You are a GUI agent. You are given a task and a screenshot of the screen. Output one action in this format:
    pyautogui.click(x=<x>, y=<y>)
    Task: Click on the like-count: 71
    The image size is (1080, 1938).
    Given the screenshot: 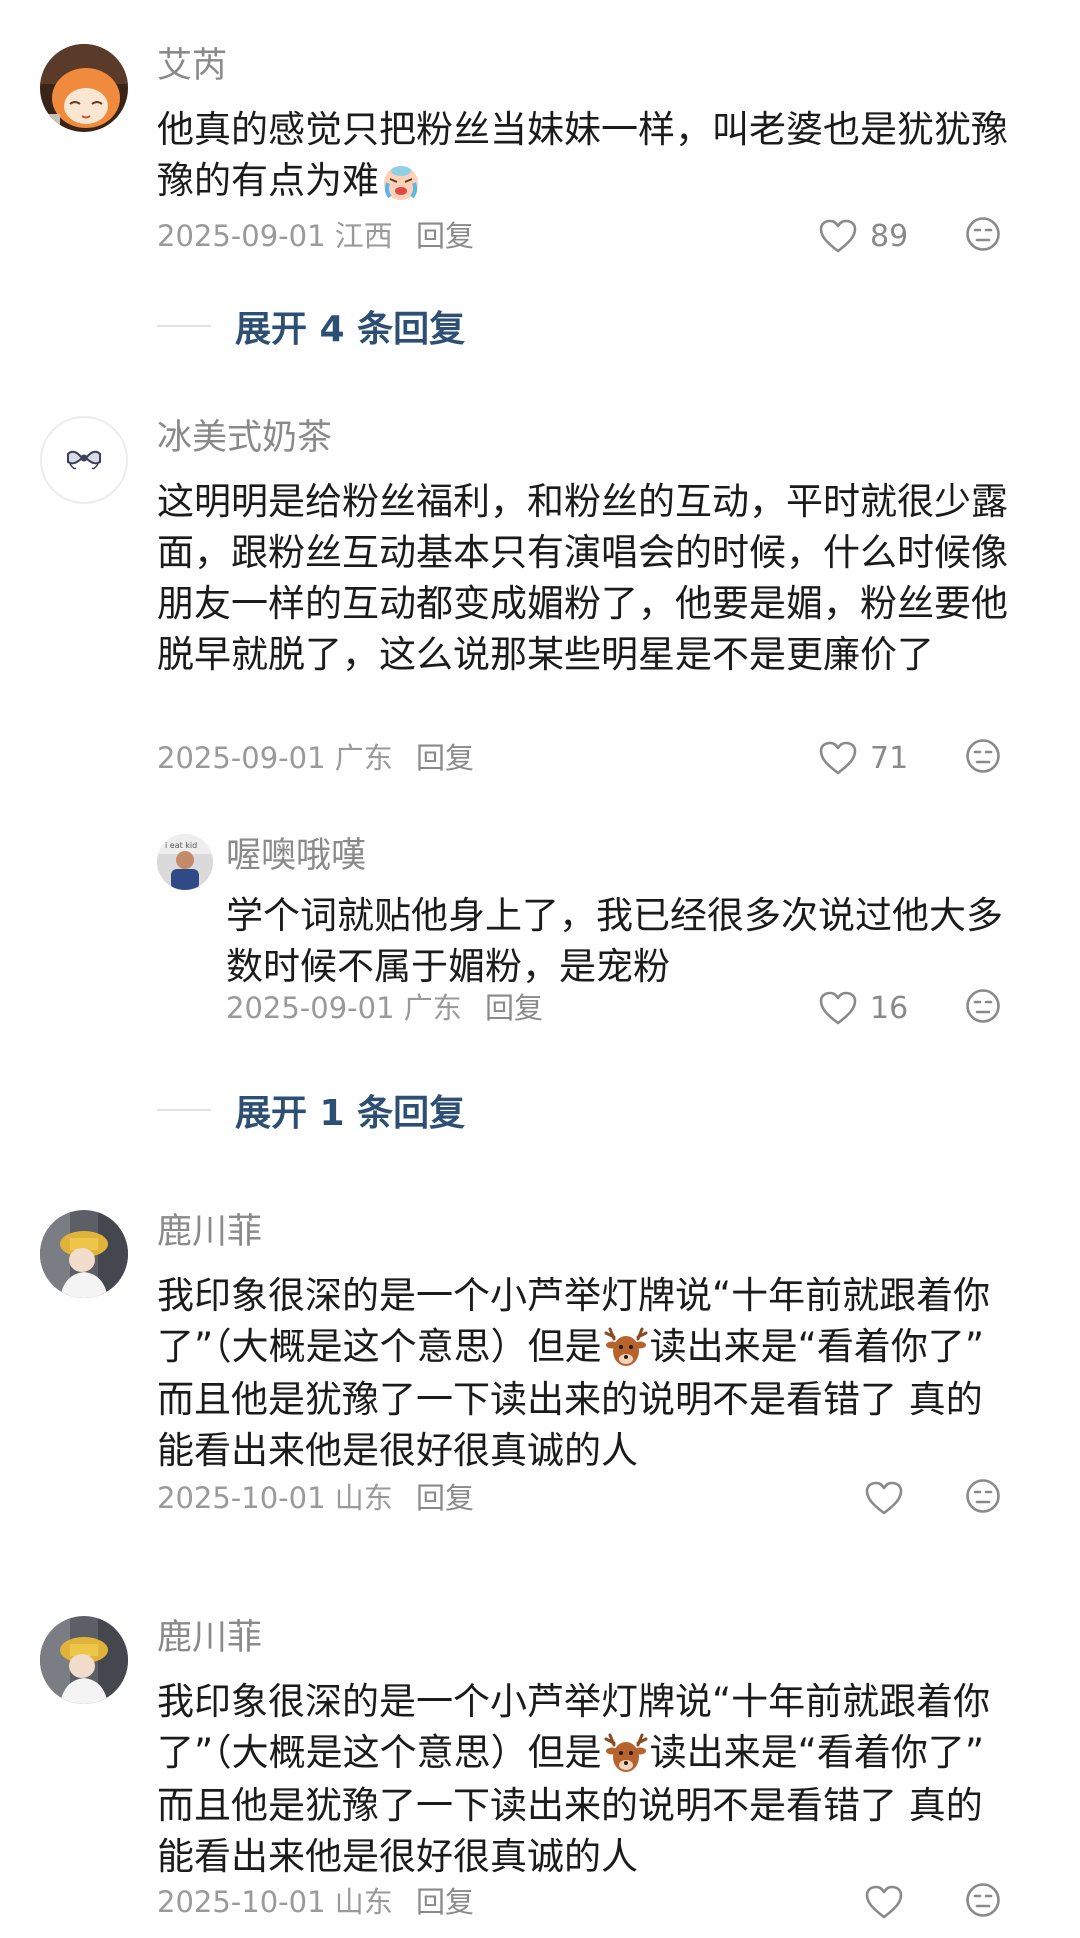 What is the action you would take?
    pyautogui.click(x=889, y=758)
    